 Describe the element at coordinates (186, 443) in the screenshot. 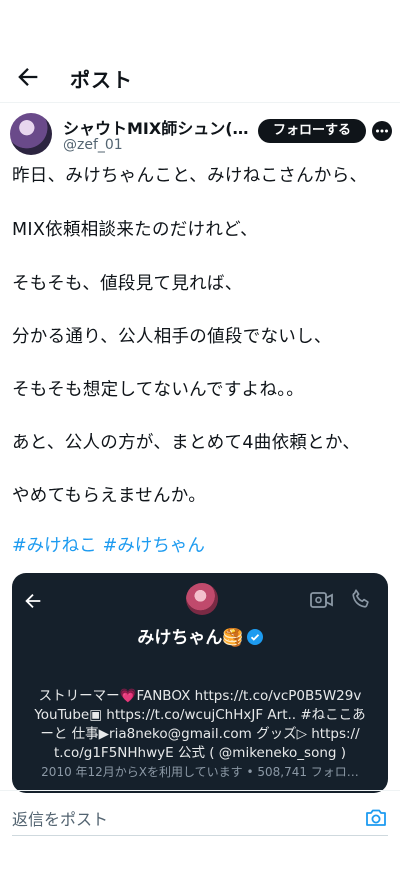

I see `post-text-line: あと、公人の方が、まとめて4曲依頼とか、` at that location.